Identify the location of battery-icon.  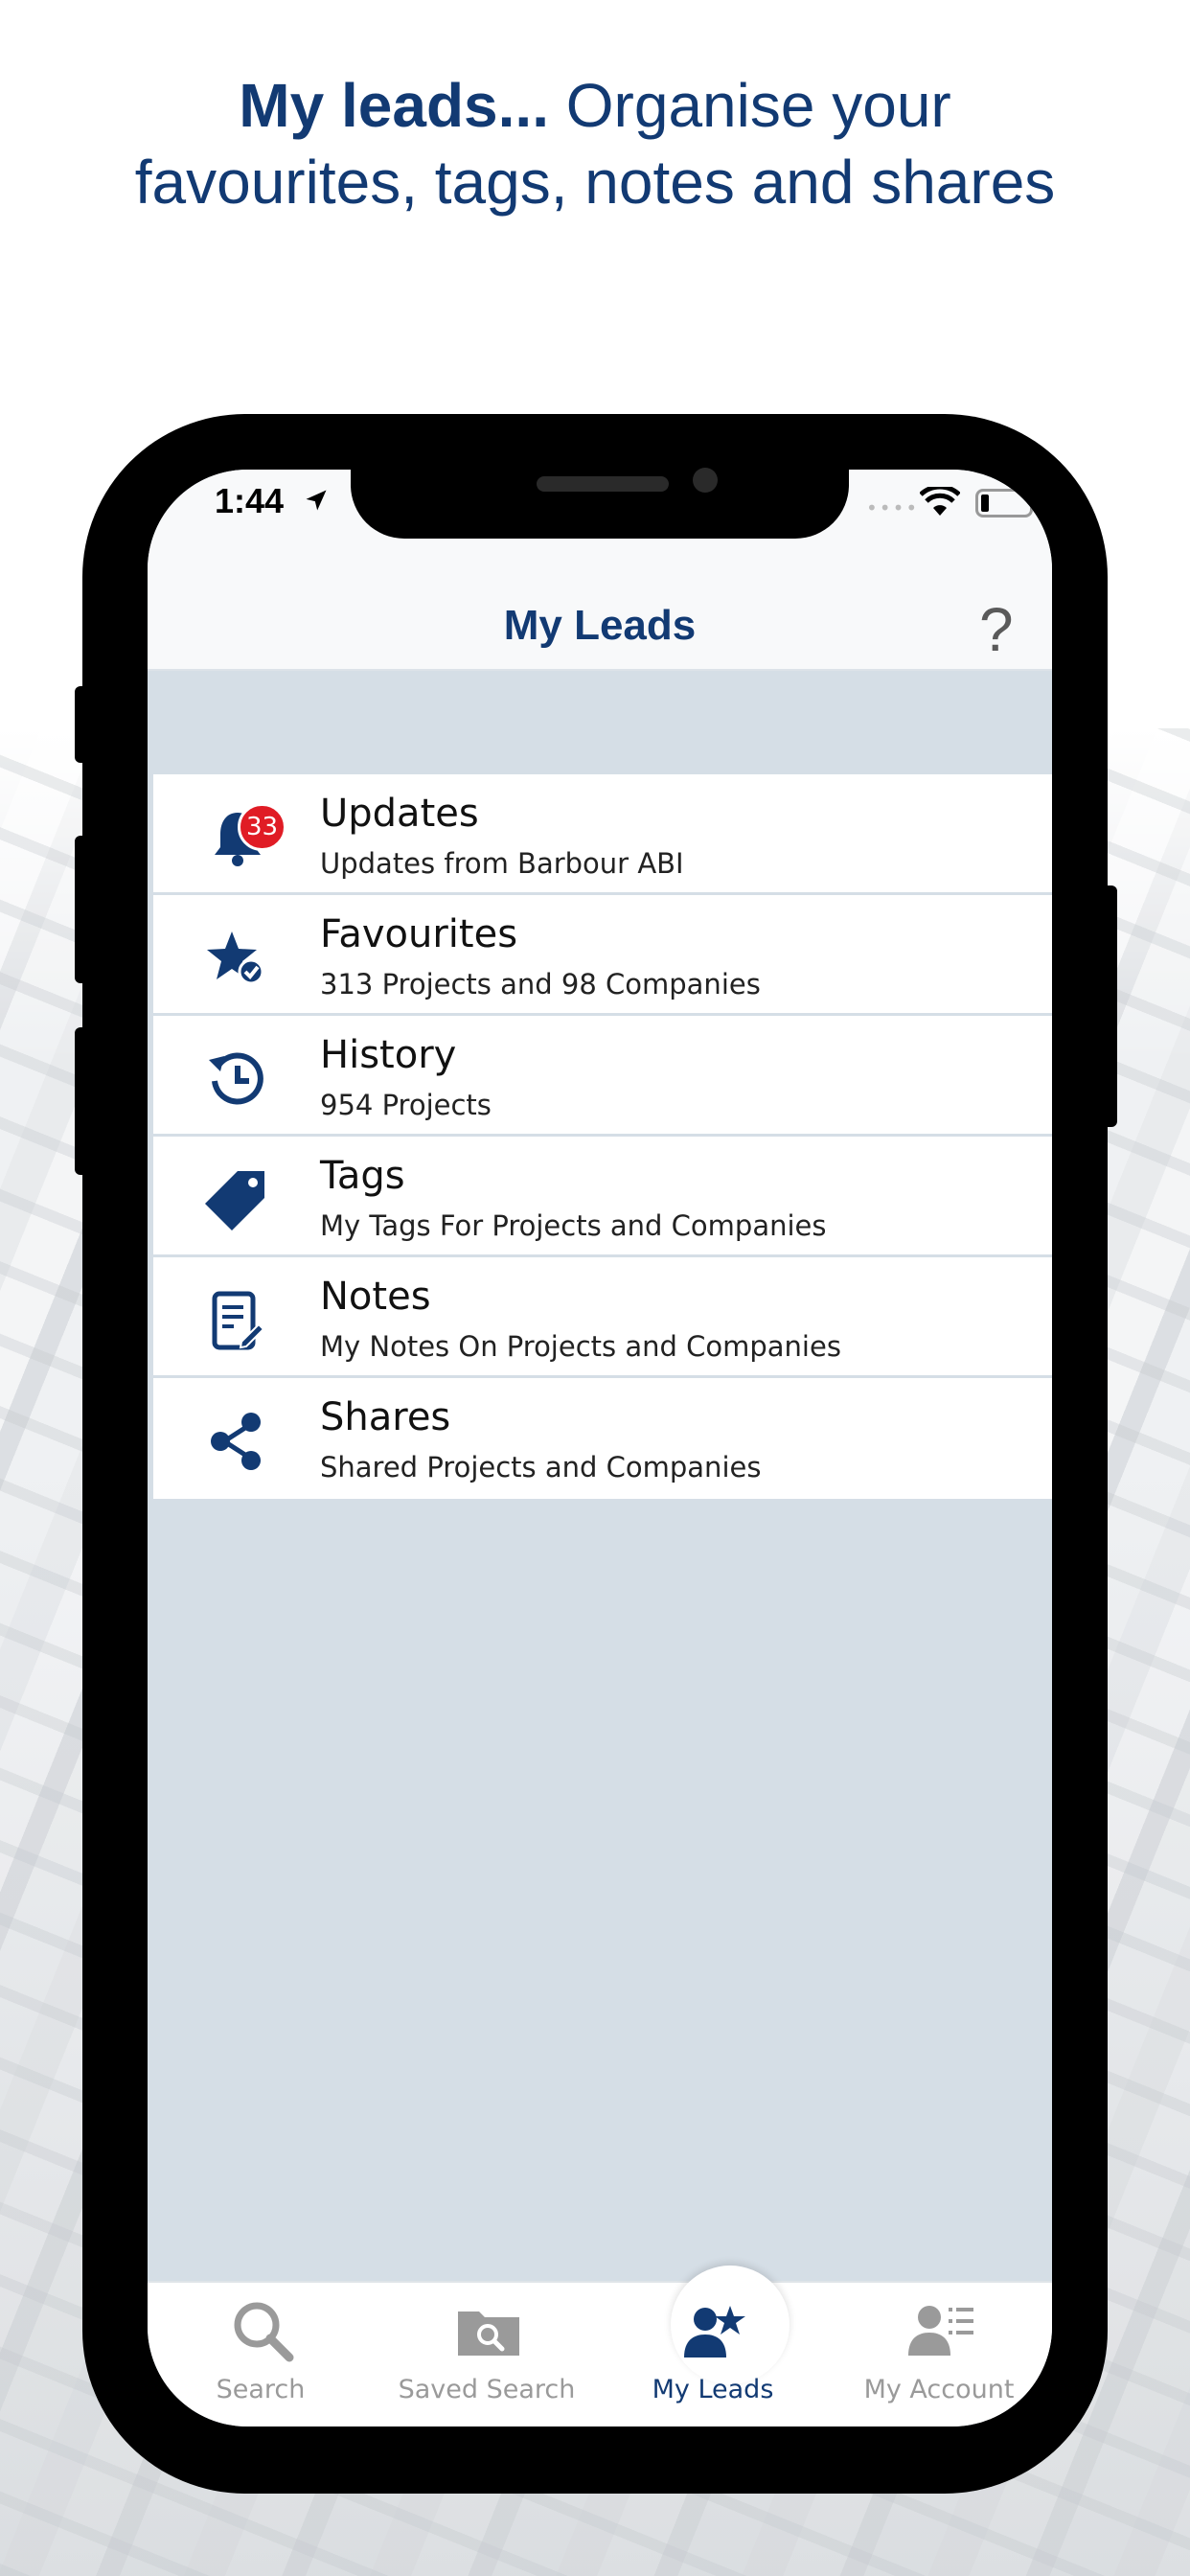
(1004, 504).